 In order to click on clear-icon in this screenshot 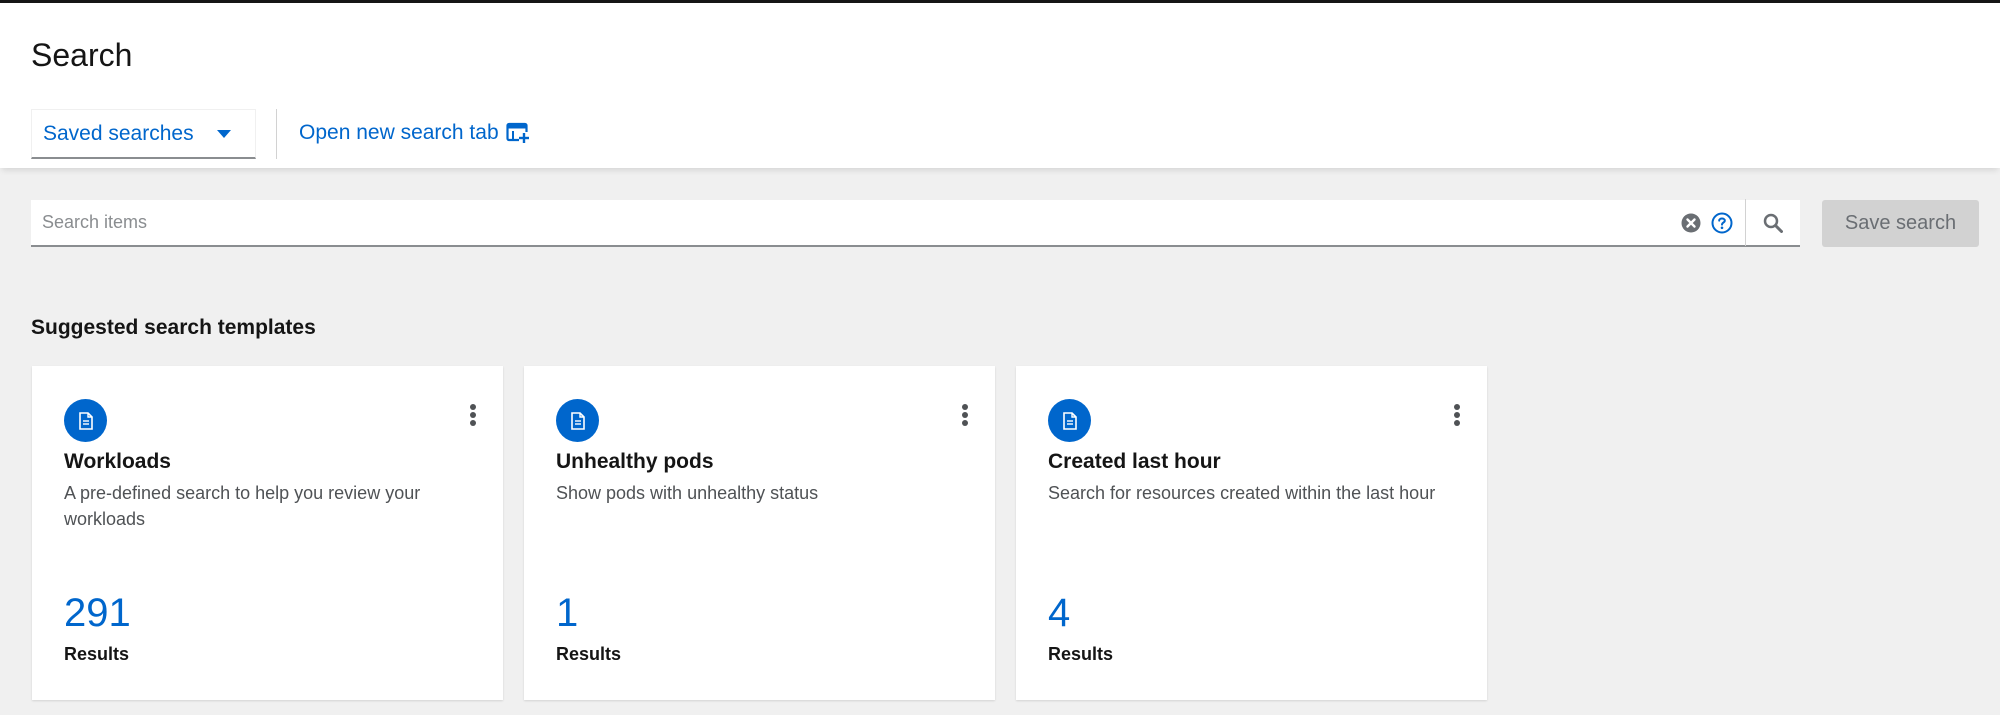, I will do `click(1691, 223)`.